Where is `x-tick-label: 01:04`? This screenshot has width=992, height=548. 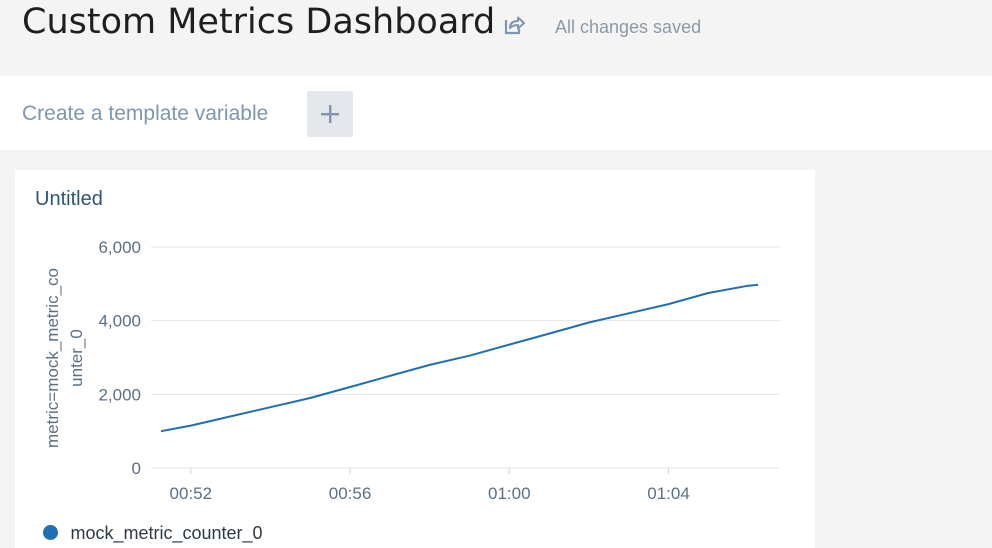
x-tick-label: 01:04 is located at coordinates (668, 493).